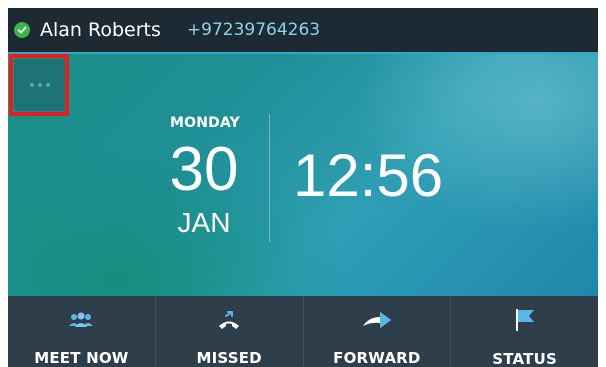 The height and width of the screenshot is (367, 606). I want to click on user-phone-number: +97239764263, so click(253, 30).